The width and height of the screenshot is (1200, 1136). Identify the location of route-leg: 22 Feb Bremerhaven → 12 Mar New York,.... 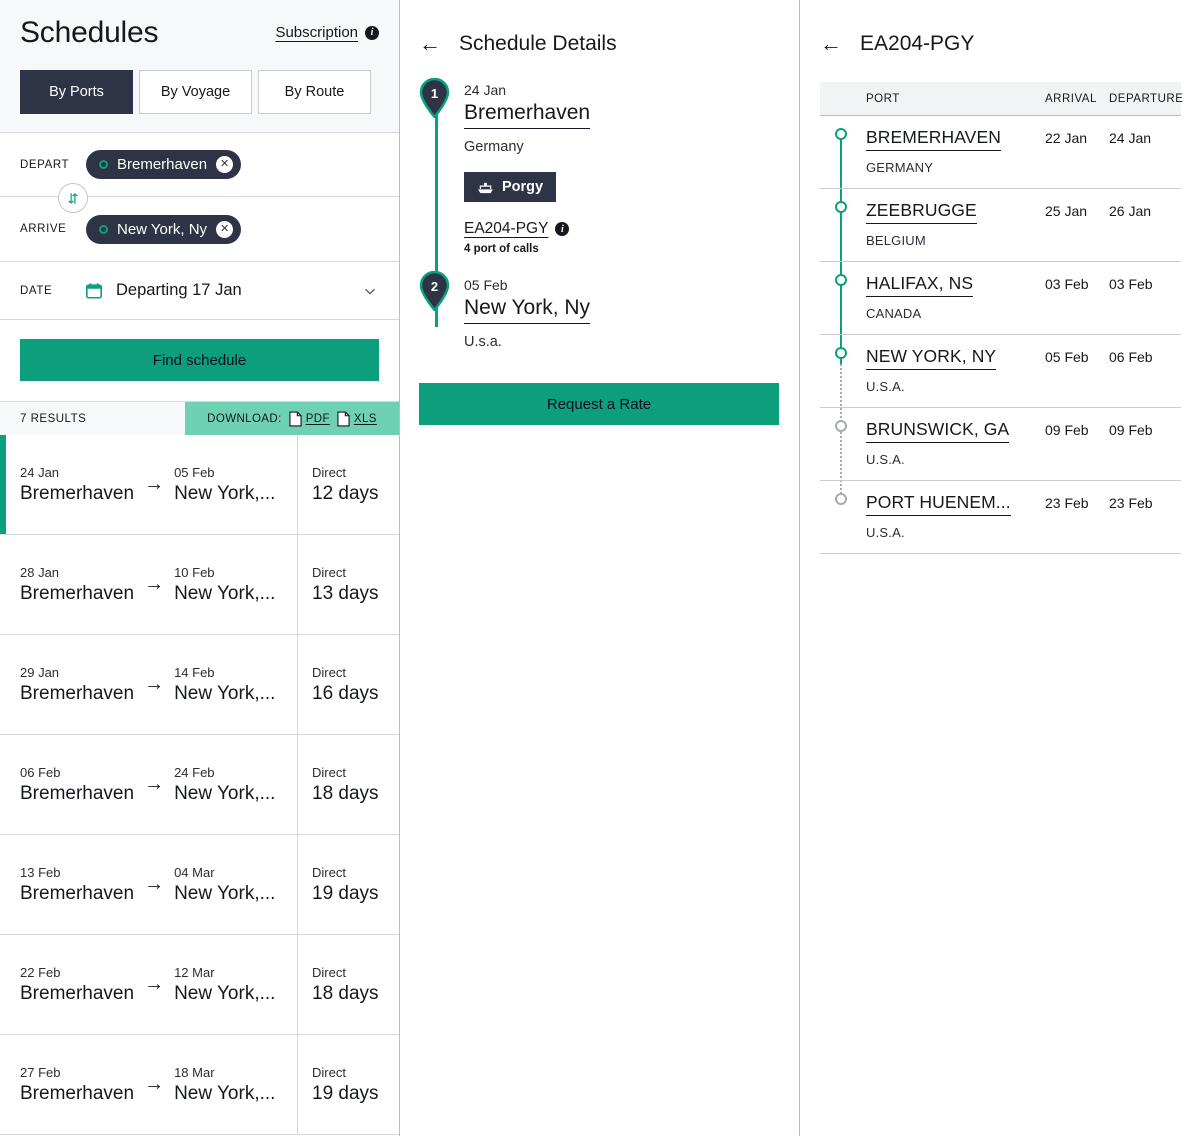
(148, 984).